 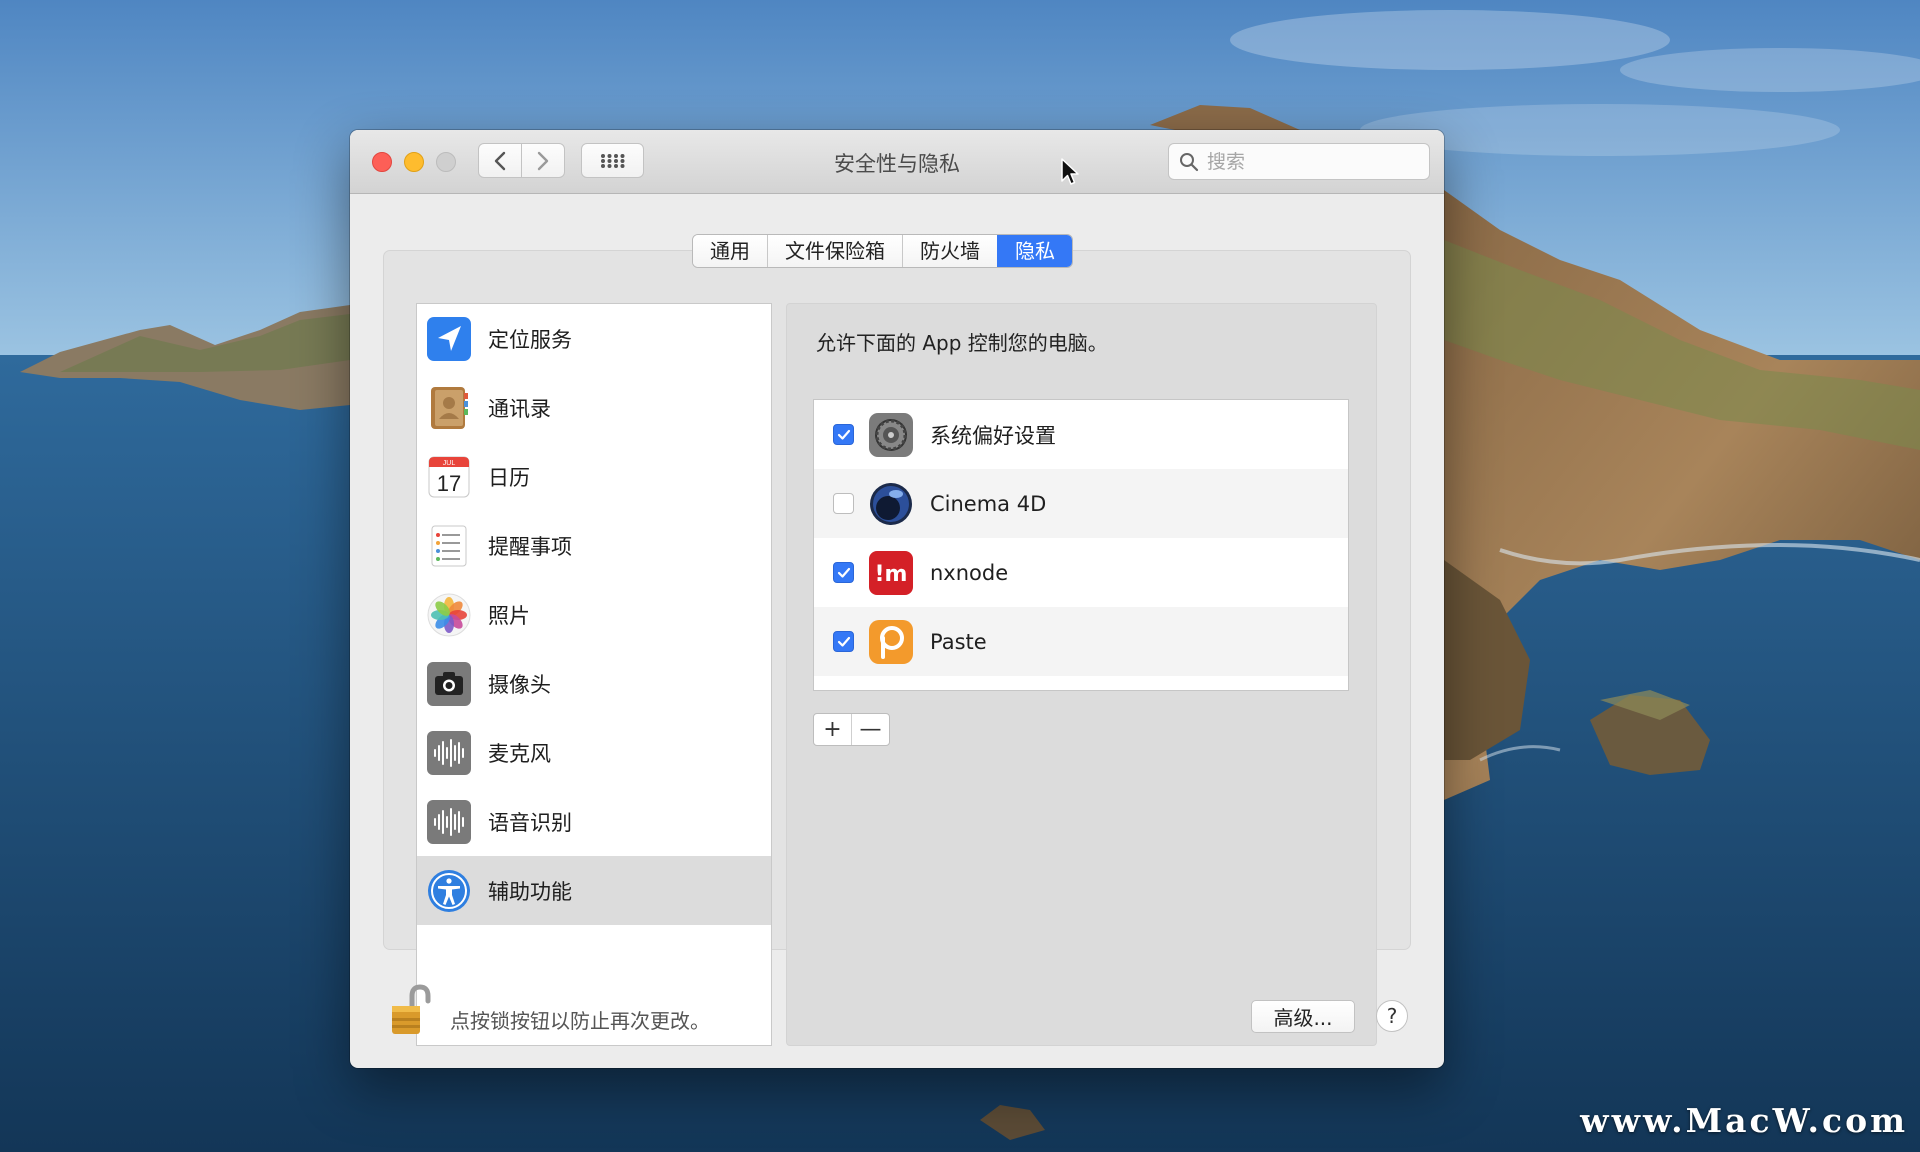 What do you see at coordinates (448, 683) in the screenshot?
I see `camera-icon` at bounding box center [448, 683].